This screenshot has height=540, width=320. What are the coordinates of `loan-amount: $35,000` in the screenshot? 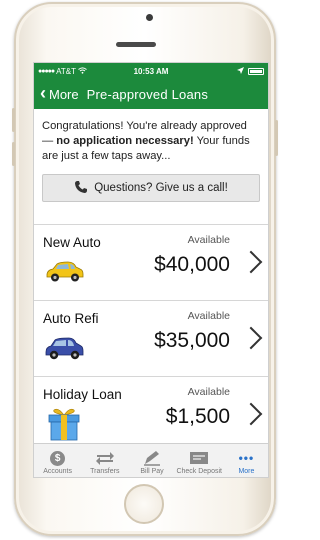 It's located at (192, 340).